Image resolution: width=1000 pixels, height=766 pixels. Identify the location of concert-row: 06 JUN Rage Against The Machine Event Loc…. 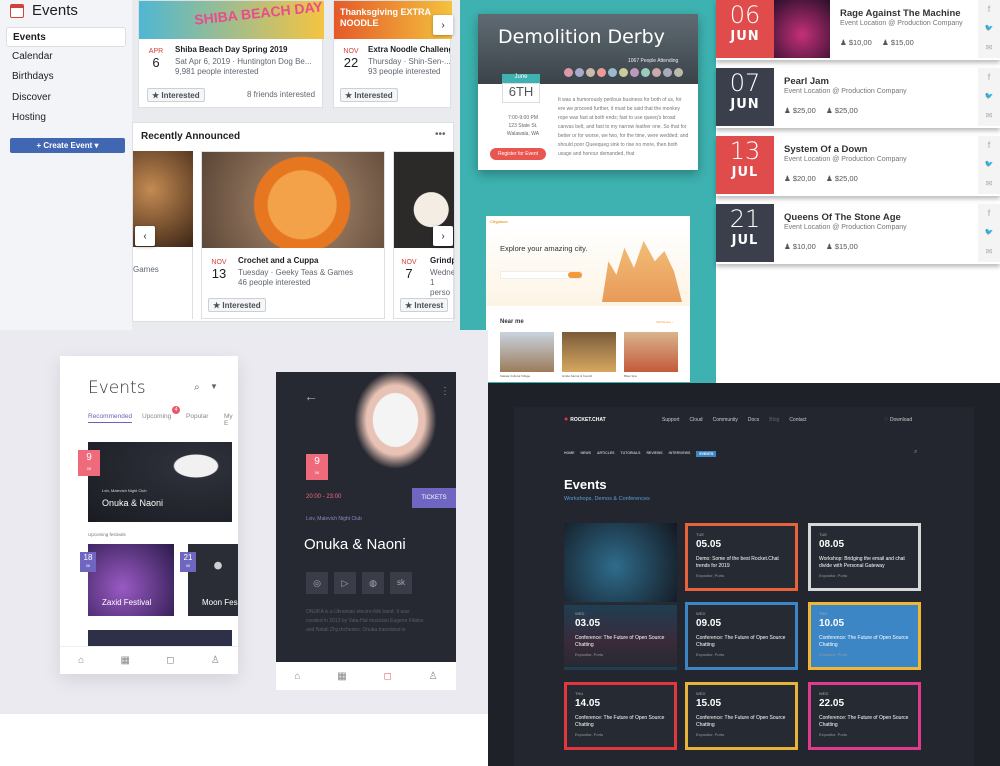
(858, 30).